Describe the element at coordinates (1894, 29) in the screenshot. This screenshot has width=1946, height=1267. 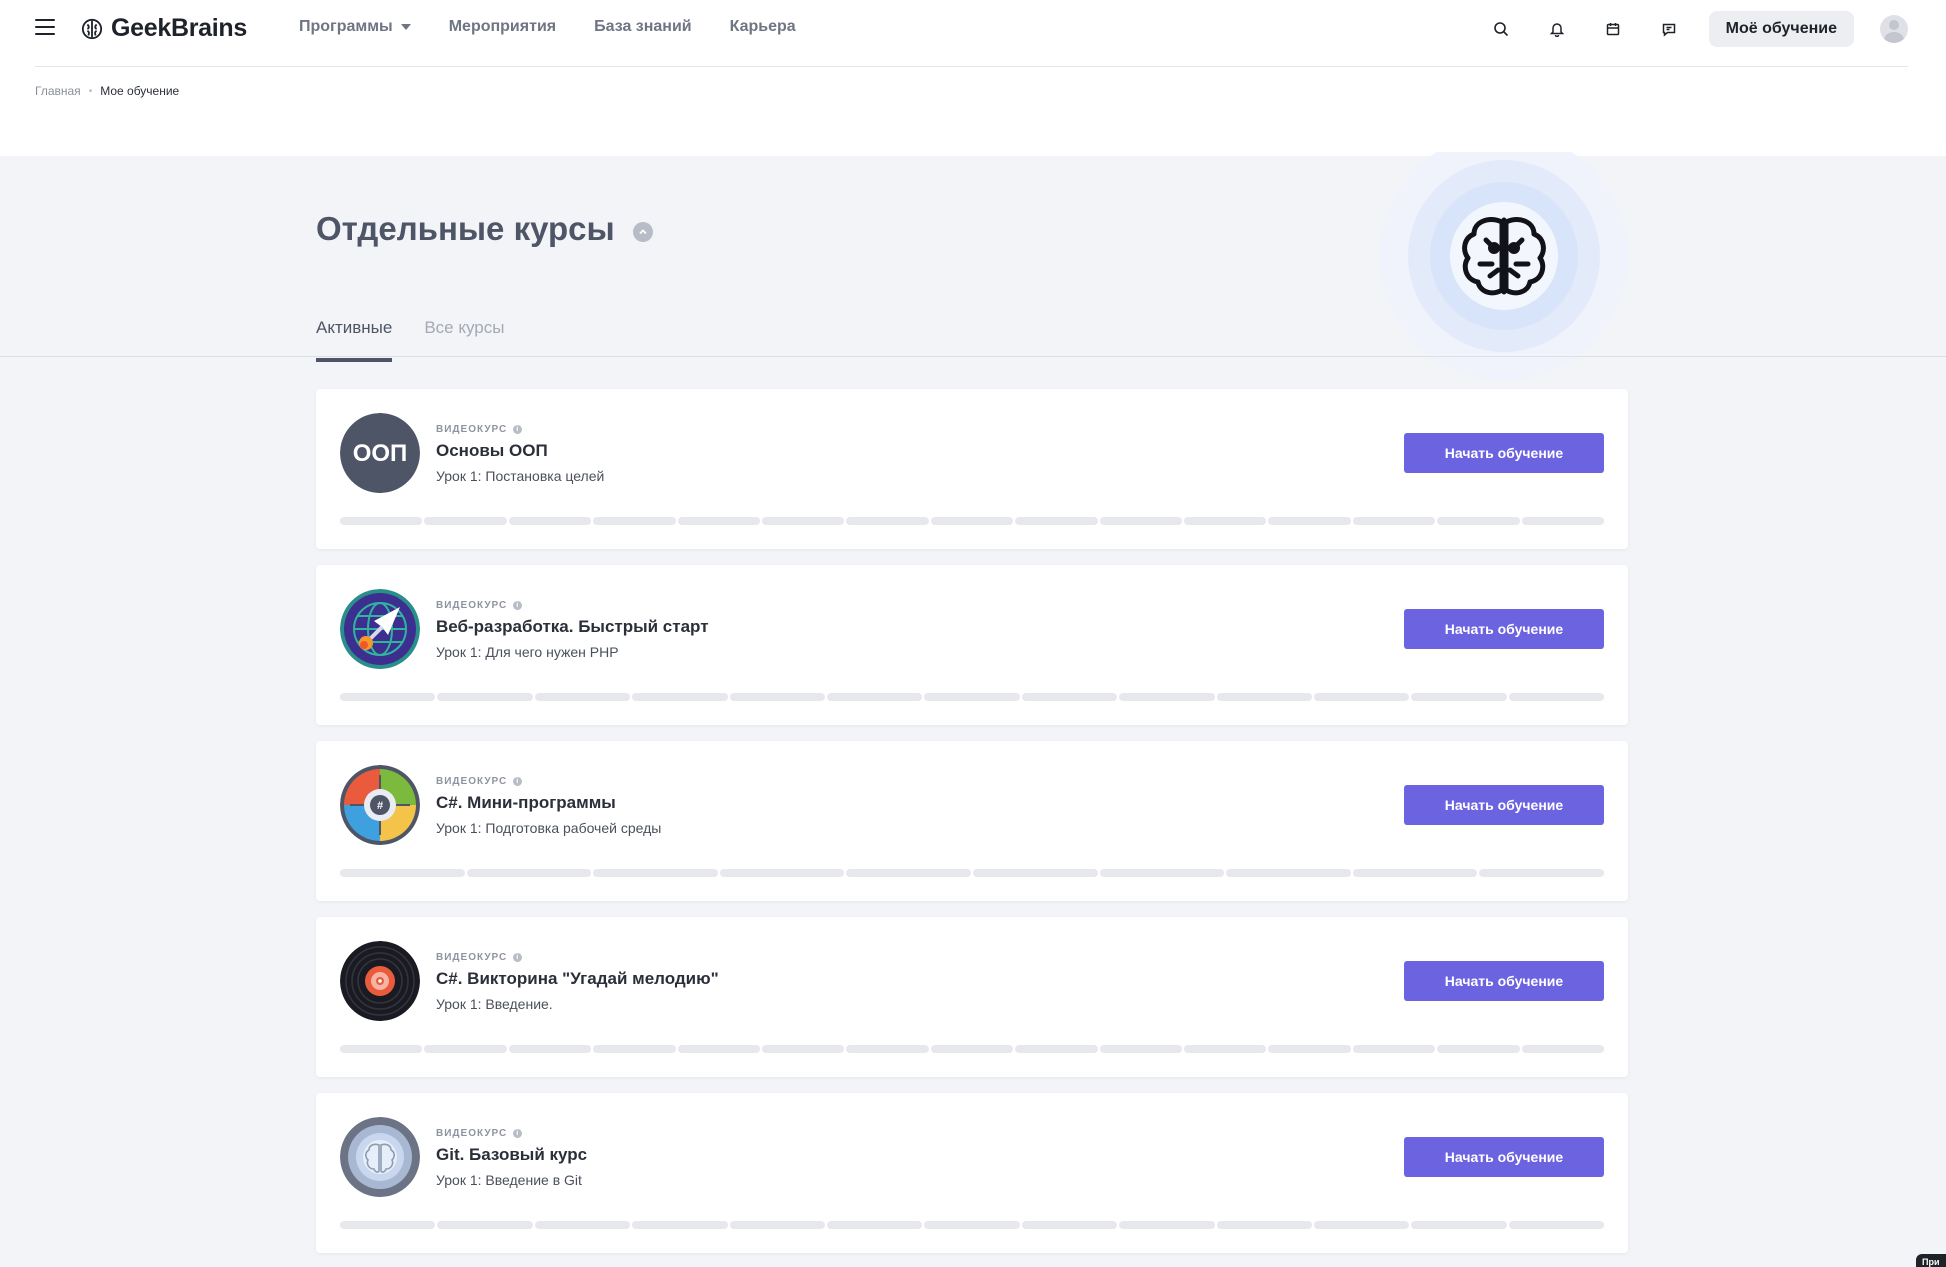
I see `avatar` at that location.